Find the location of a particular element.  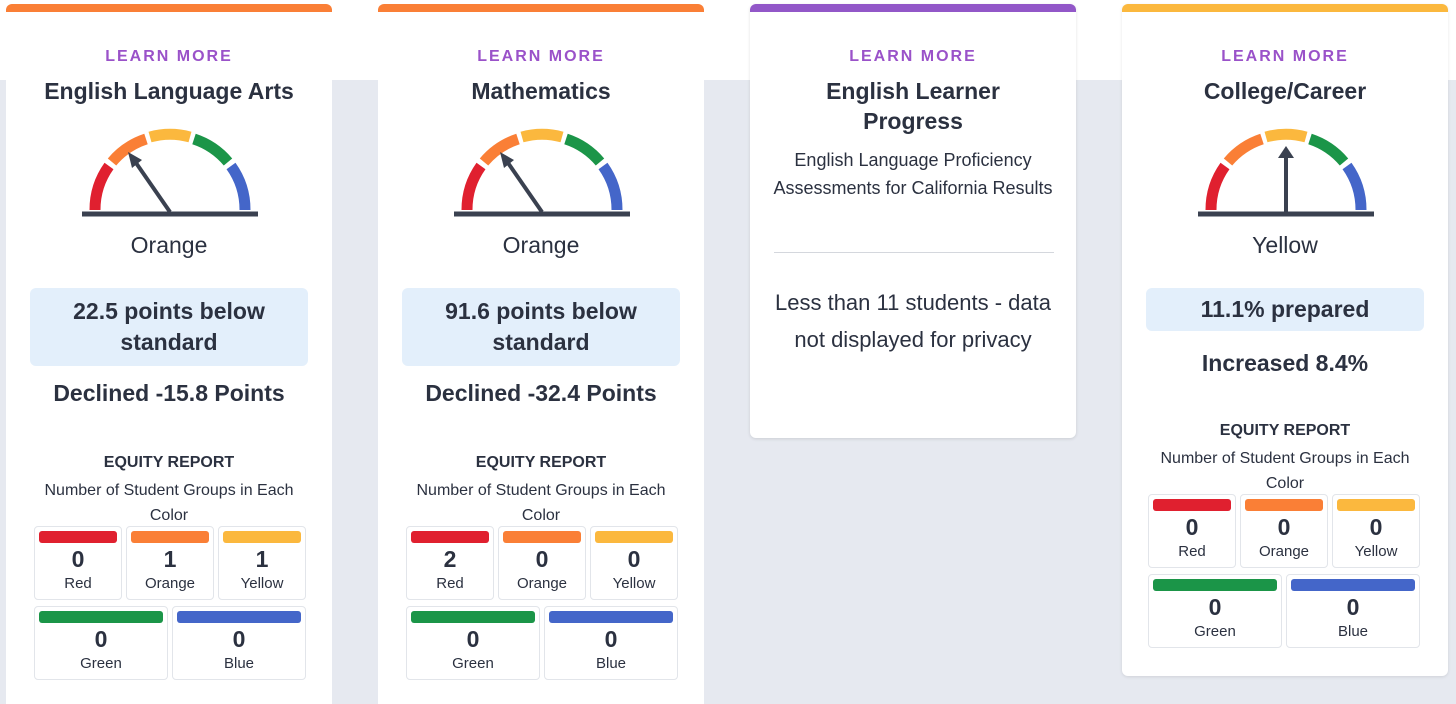

card-title: English Language Arts is located at coordinates (169, 91).